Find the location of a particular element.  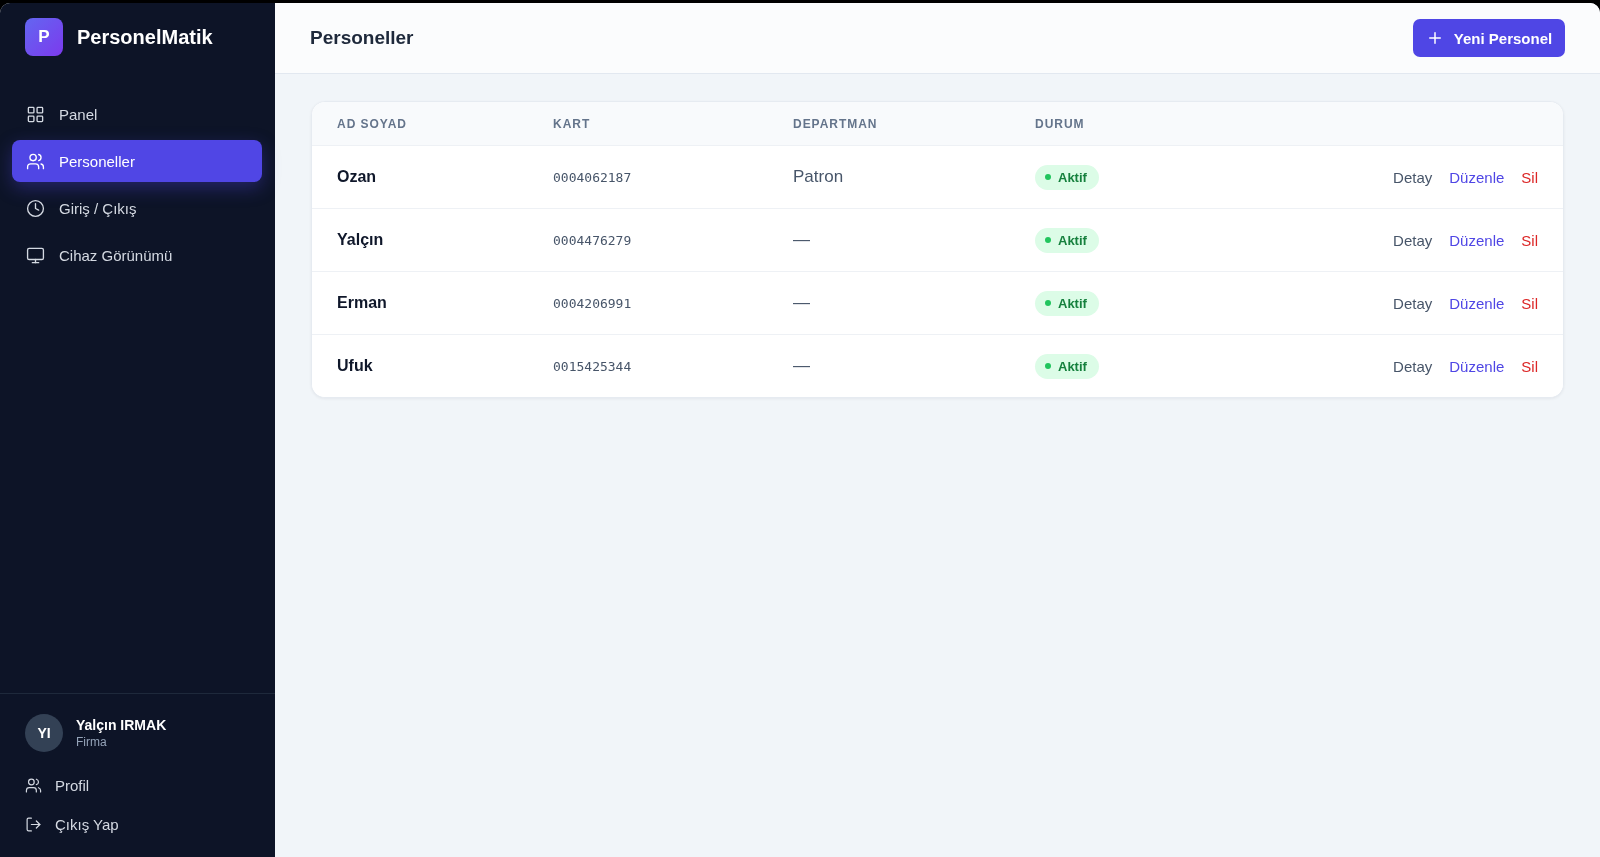

logo-icon: P is located at coordinates (44, 37).